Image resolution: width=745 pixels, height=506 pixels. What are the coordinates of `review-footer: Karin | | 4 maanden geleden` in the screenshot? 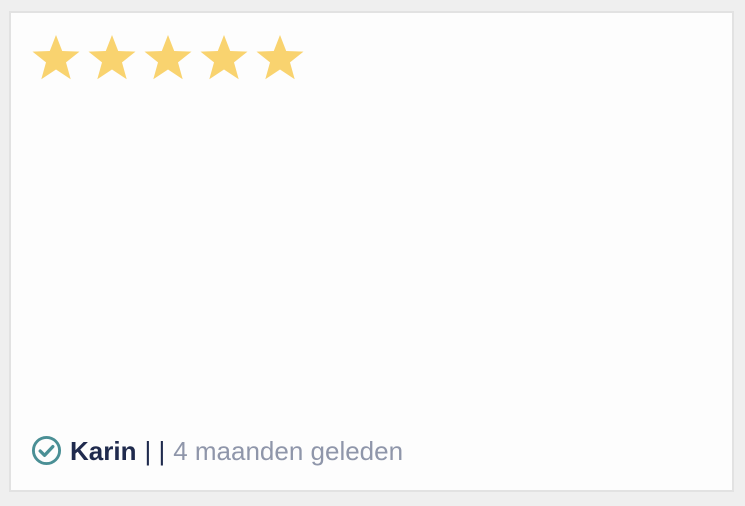 It's located at (217, 450).